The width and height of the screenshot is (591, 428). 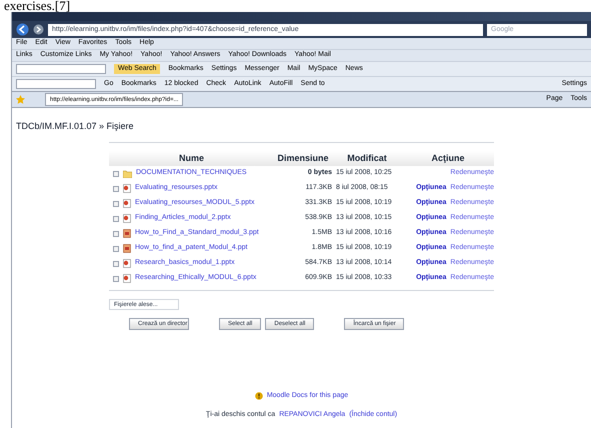 I want to click on column-header: Modificat, so click(x=367, y=158).